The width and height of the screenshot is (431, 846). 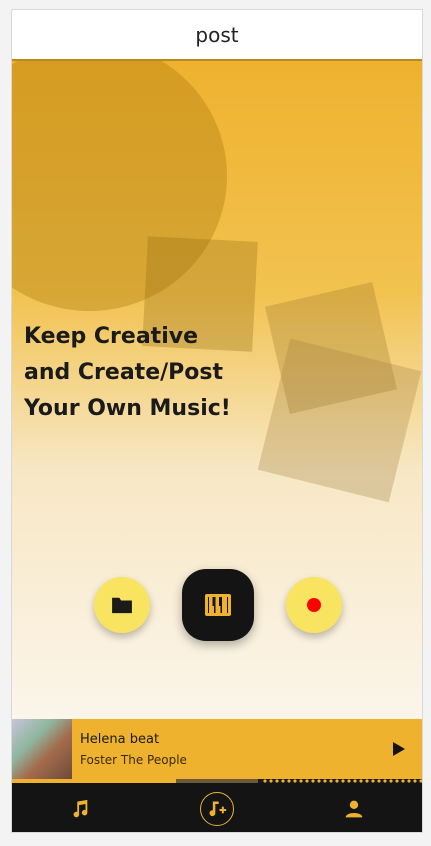 I want to click on bottom-nav, so click(x=217, y=807).